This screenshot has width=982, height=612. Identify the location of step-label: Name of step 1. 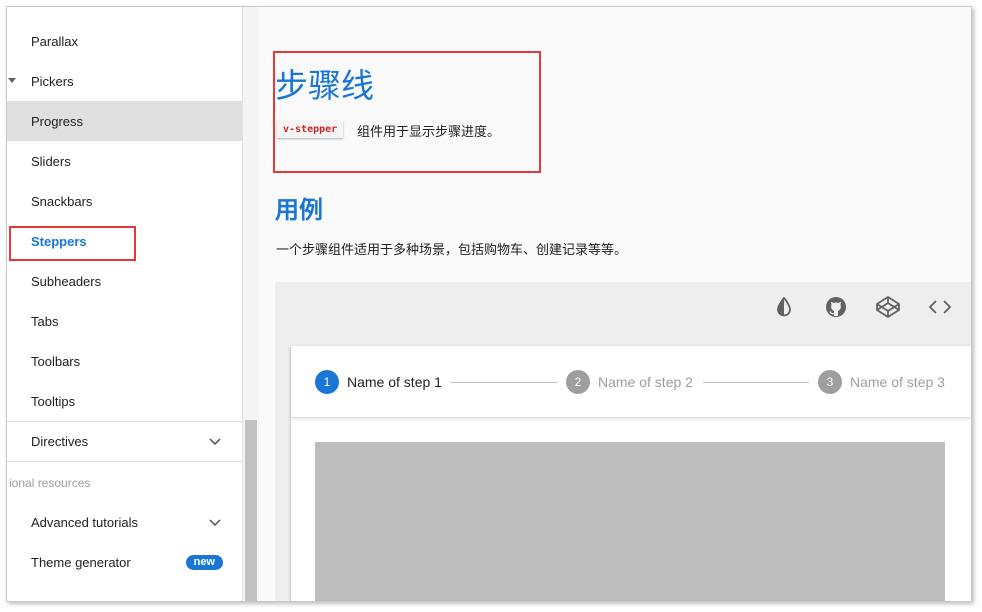
(394, 382).